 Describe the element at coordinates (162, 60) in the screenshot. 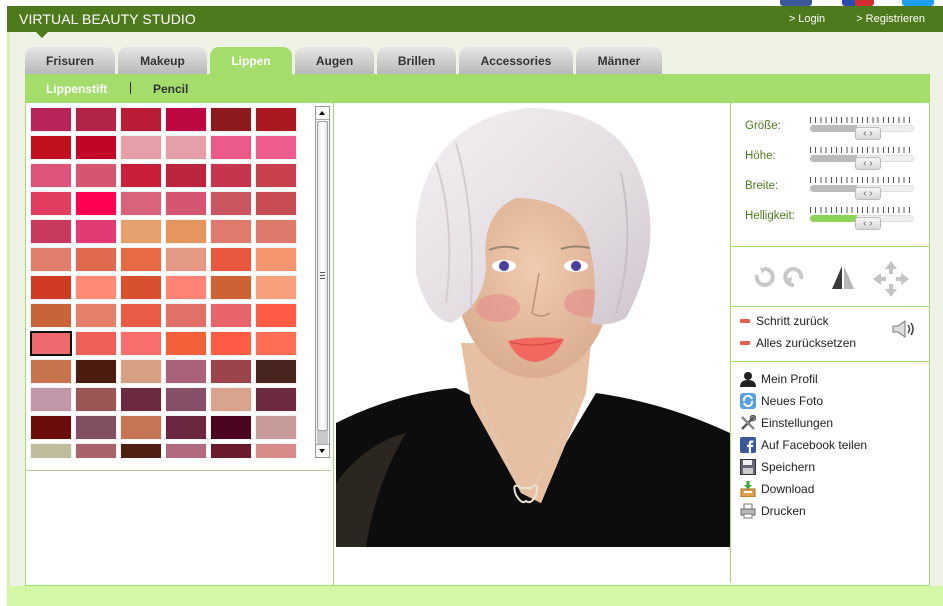

I see `tab-makeup: Makeup` at that location.